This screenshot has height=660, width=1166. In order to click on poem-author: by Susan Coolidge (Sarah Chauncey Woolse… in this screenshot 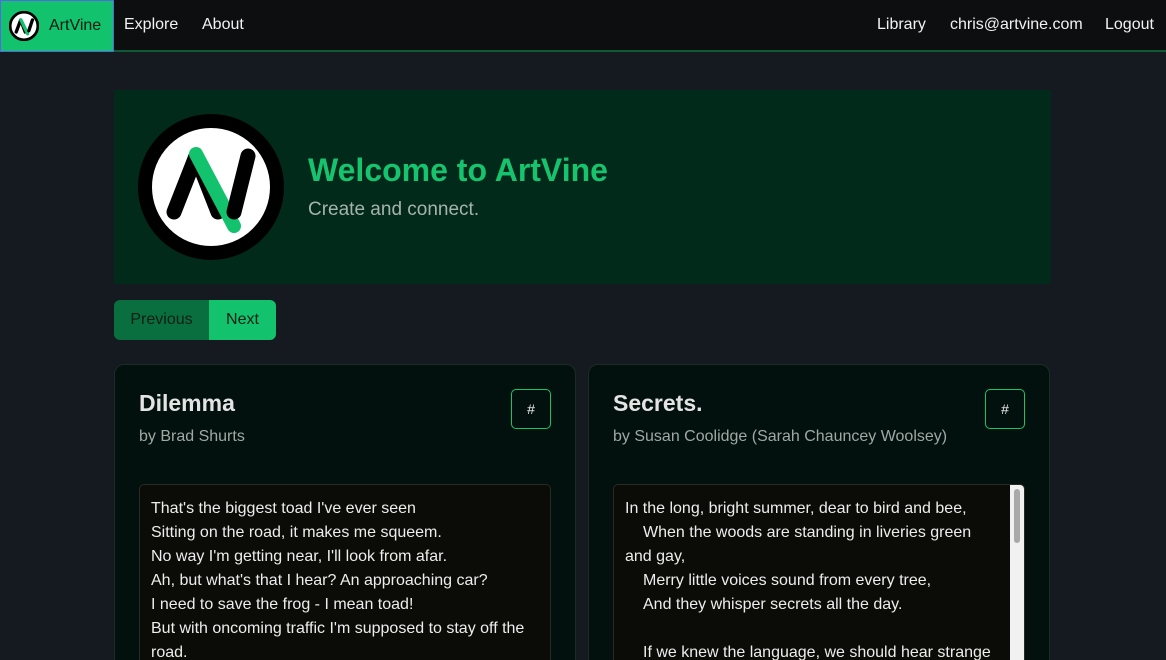, I will do `click(780, 436)`.